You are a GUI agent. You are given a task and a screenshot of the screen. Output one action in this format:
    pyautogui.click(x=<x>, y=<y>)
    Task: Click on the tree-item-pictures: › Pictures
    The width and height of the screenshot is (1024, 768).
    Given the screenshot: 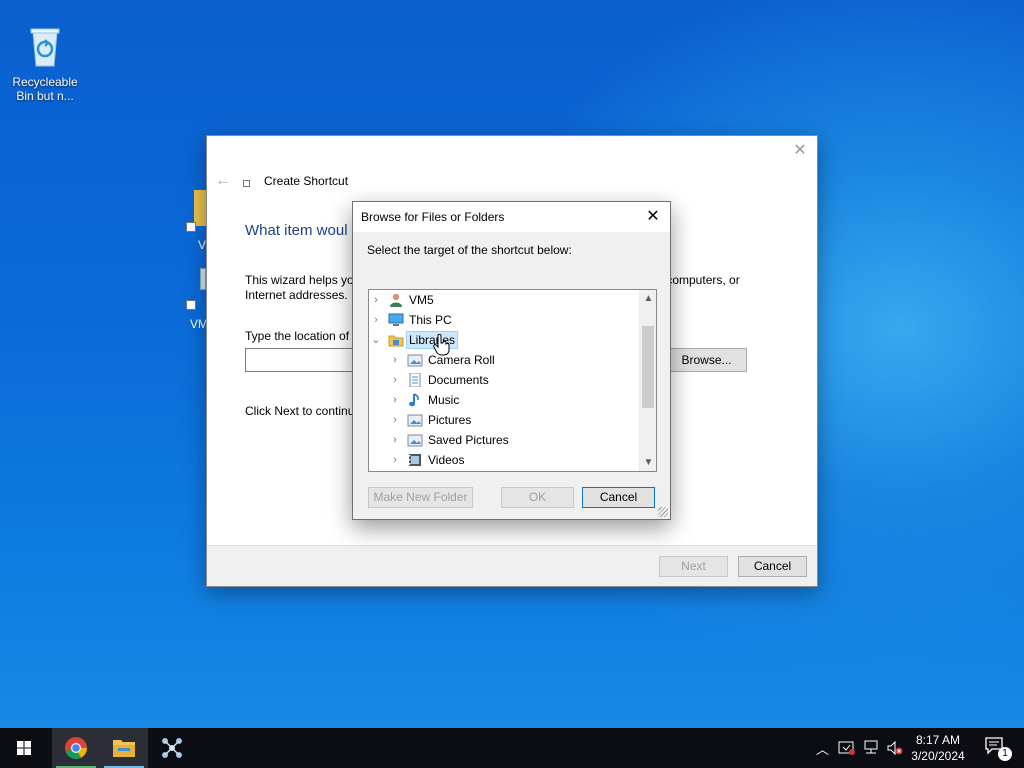 What is the action you would take?
    pyautogui.click(x=503, y=420)
    